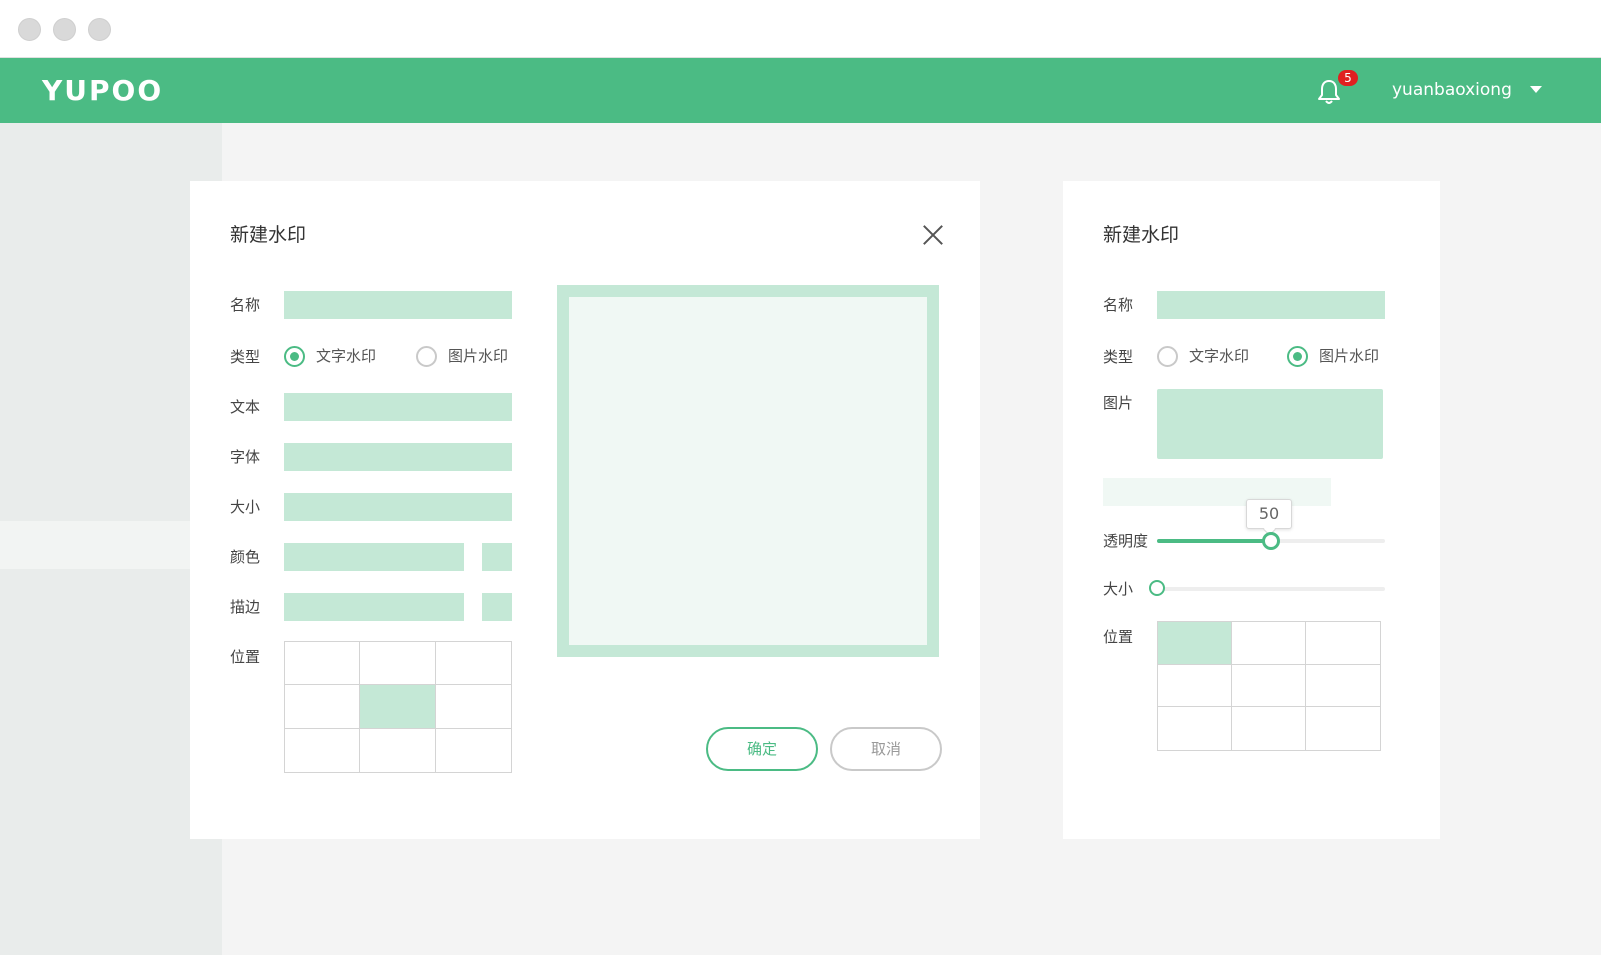 The width and height of the screenshot is (1601, 955). Describe the element at coordinates (886, 749) in the screenshot. I see `cancel-button: 取消` at that location.